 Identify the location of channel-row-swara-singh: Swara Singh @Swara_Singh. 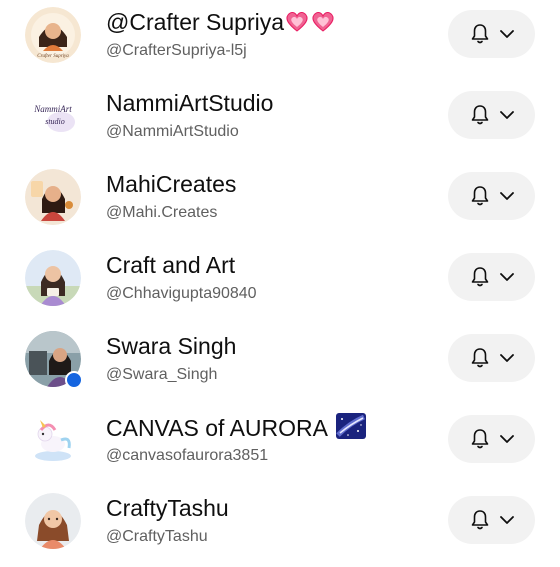
(280, 364).